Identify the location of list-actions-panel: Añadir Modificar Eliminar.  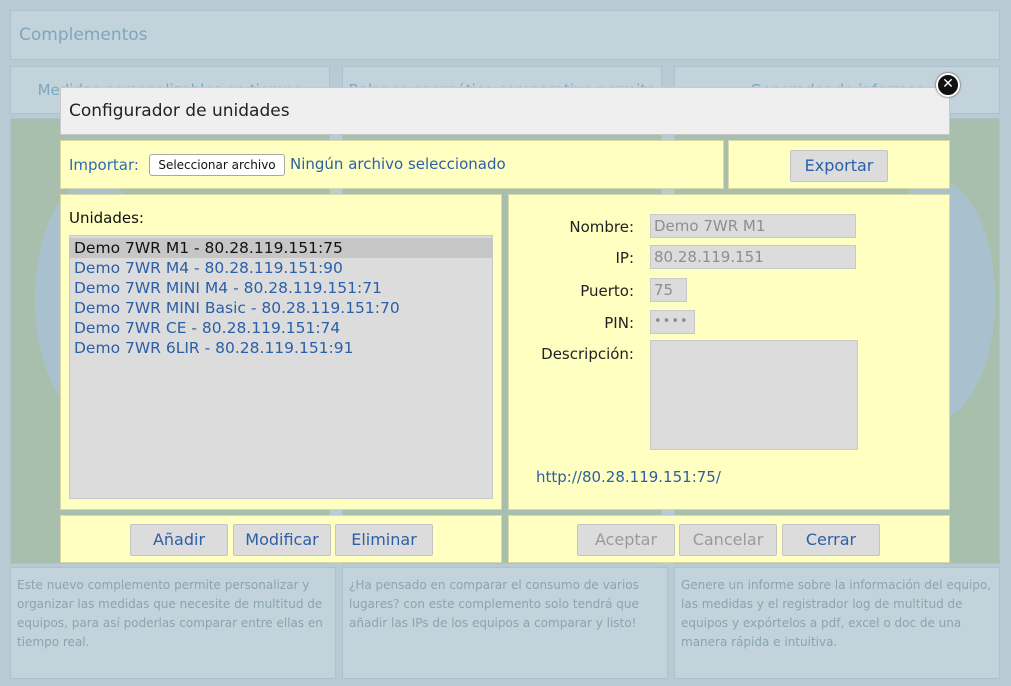
(281, 539).